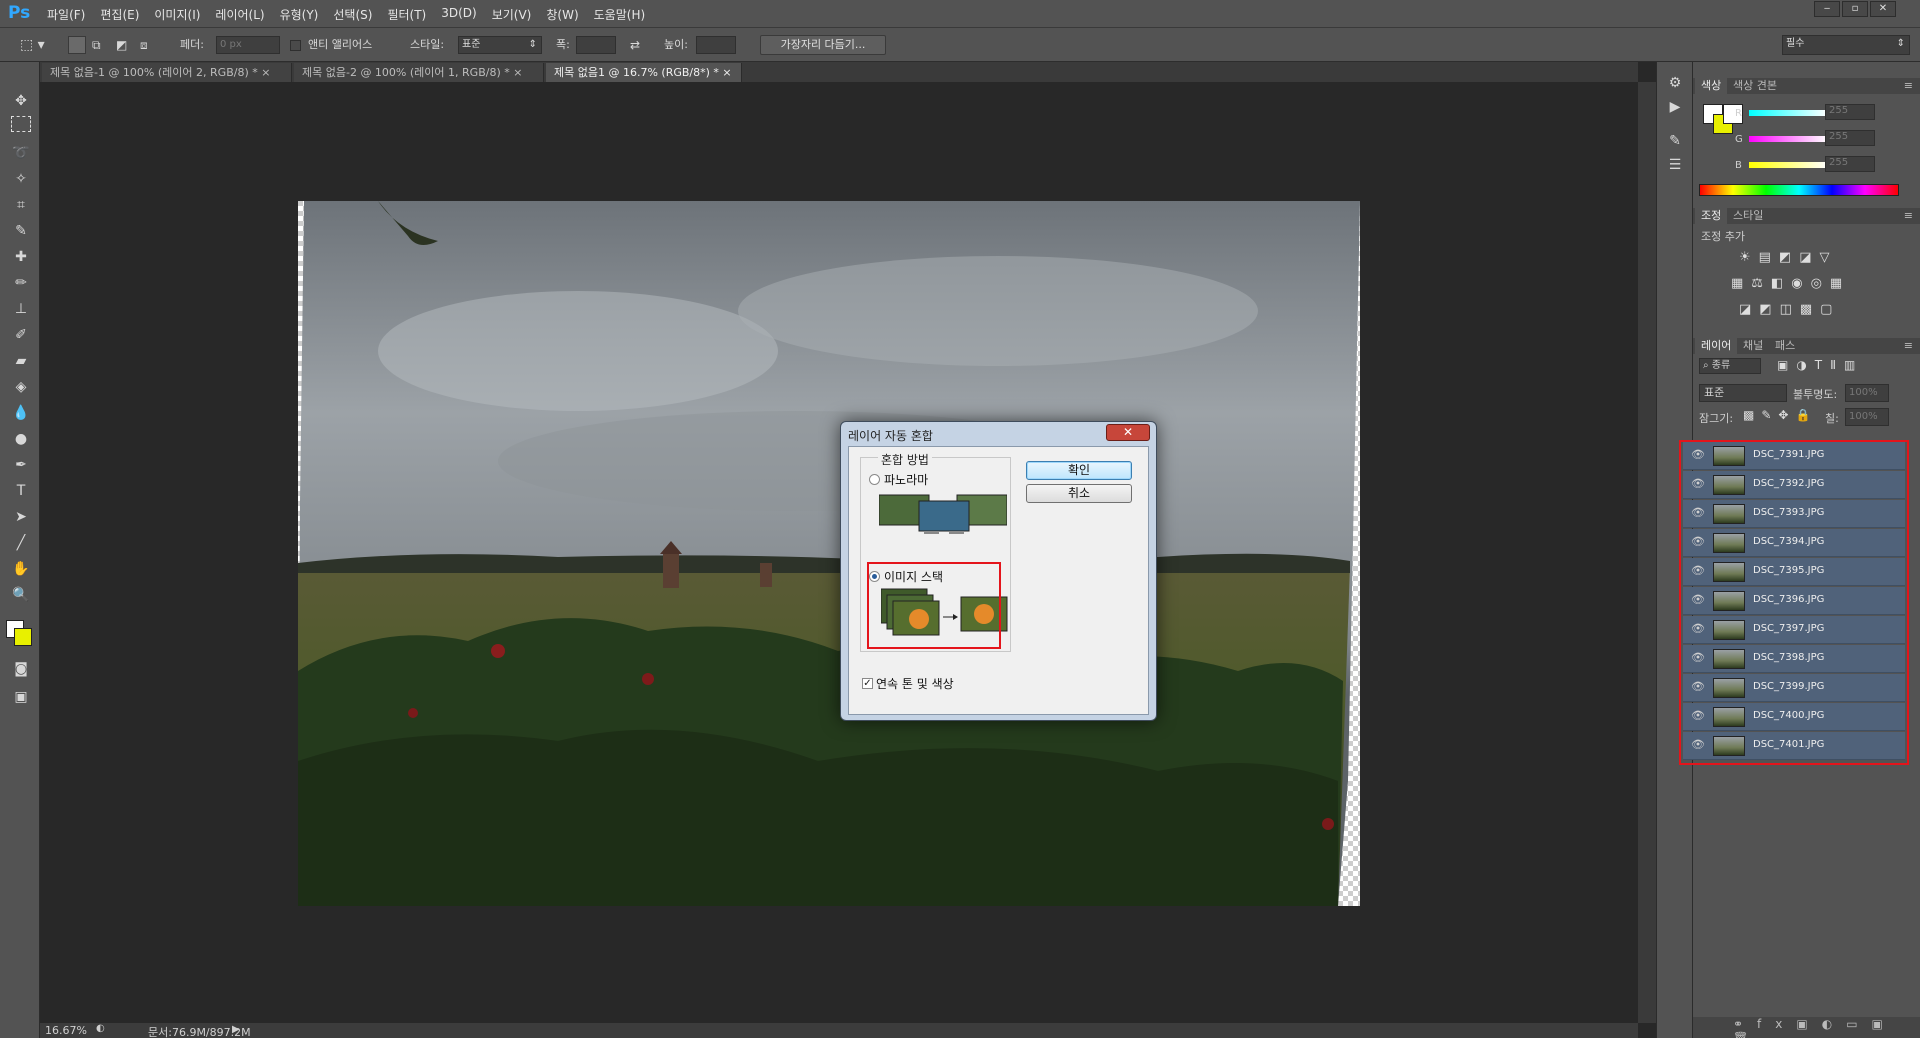 This screenshot has width=1920, height=1038. I want to click on swap-icon: ⇄, so click(635, 45).